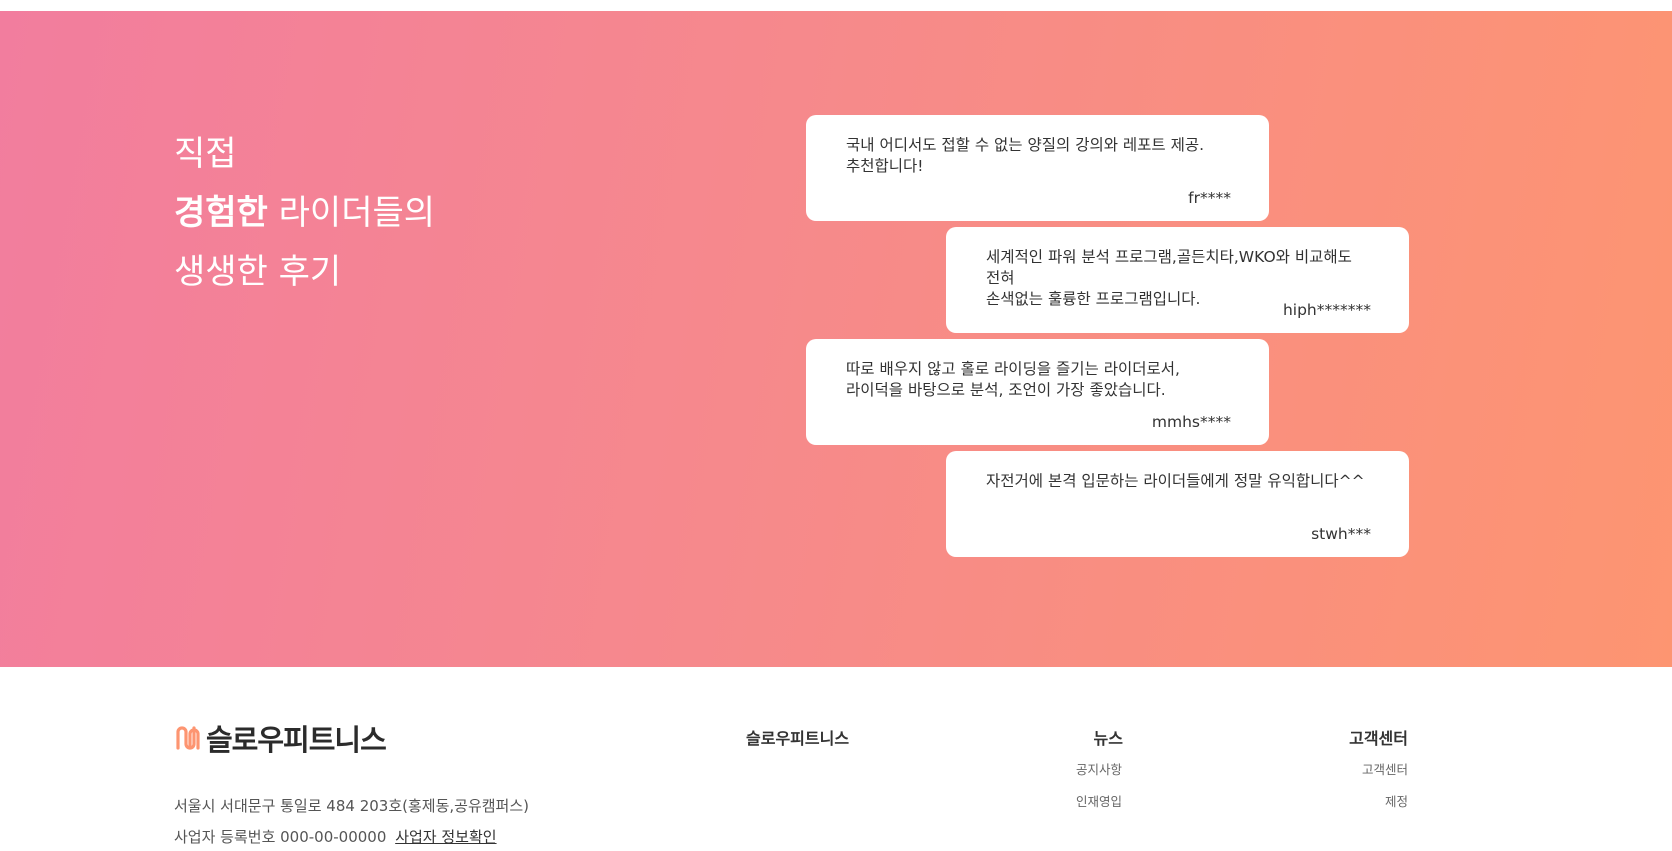 The width and height of the screenshot is (1672, 851). What do you see at coordinates (351, 213) in the screenshot?
I see `heading-line-2-rest: 라이더들의` at bounding box center [351, 213].